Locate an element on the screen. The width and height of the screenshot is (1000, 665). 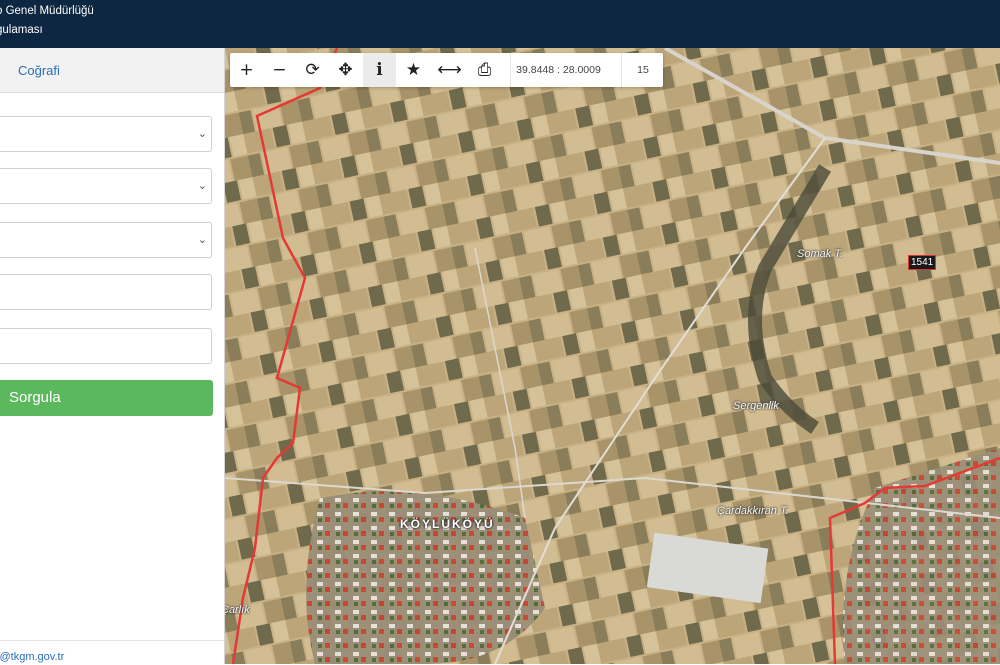
header-title: o Genel Müdürlüğü is located at coordinates (47, 11).